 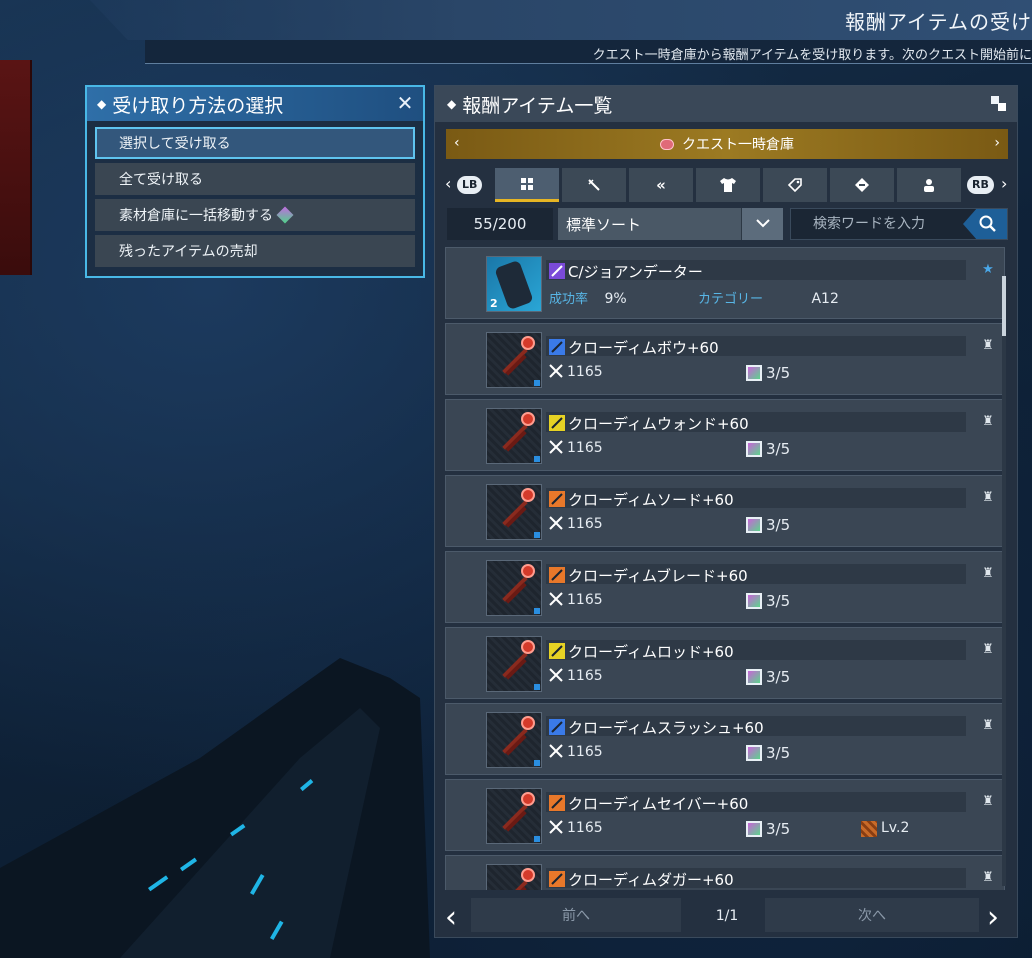 What do you see at coordinates (980, 185) in the screenshot?
I see `rb-button-tag: RB` at bounding box center [980, 185].